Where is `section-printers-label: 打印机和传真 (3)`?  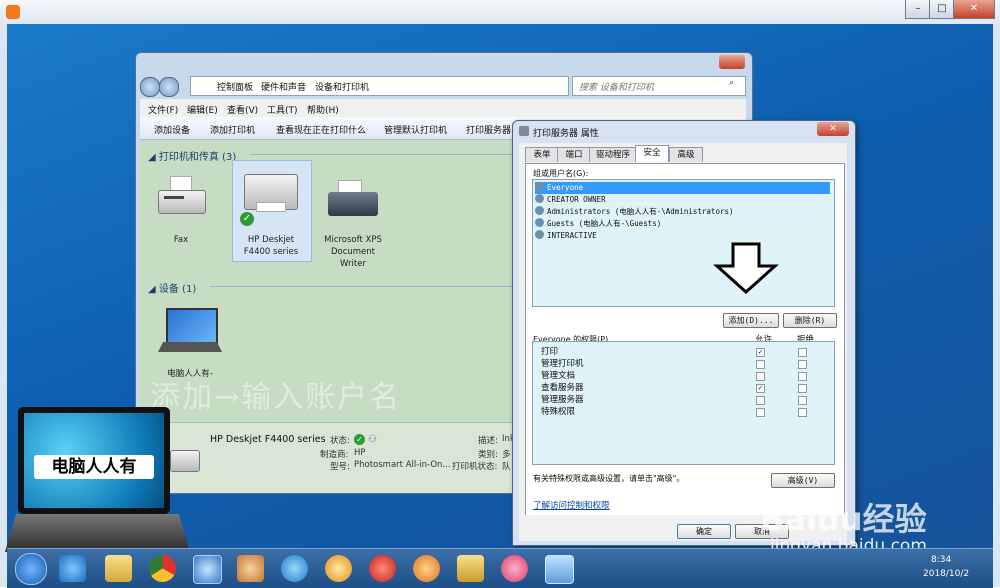 section-printers-label: 打印机和传真 (3) is located at coordinates (197, 157).